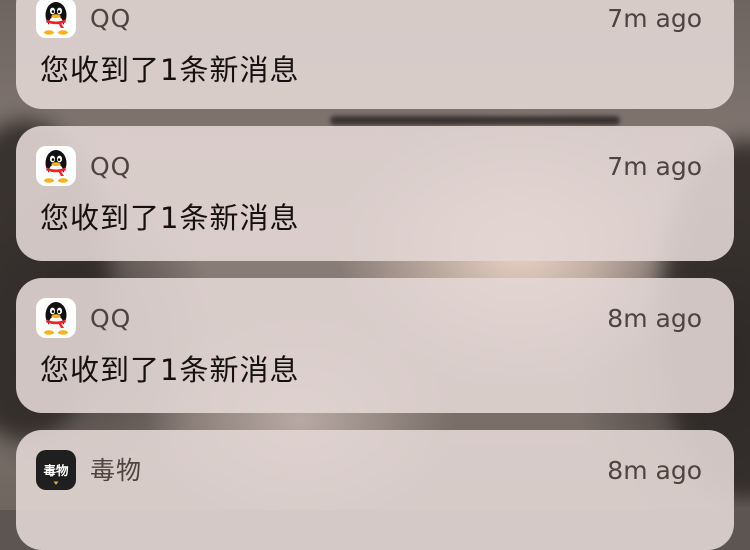 The image size is (750, 550). I want to click on poizon-app-icon: 毒物, so click(56, 470).